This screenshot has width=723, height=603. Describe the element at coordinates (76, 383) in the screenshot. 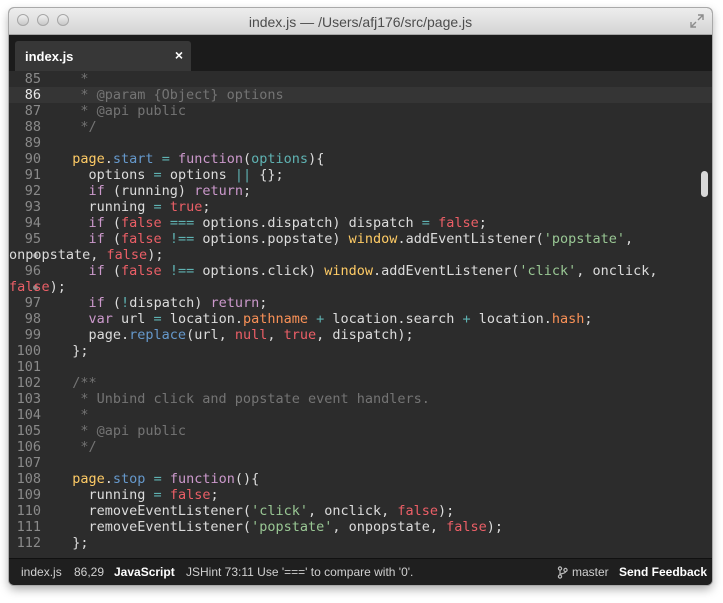

I see `code-line: /**` at that location.